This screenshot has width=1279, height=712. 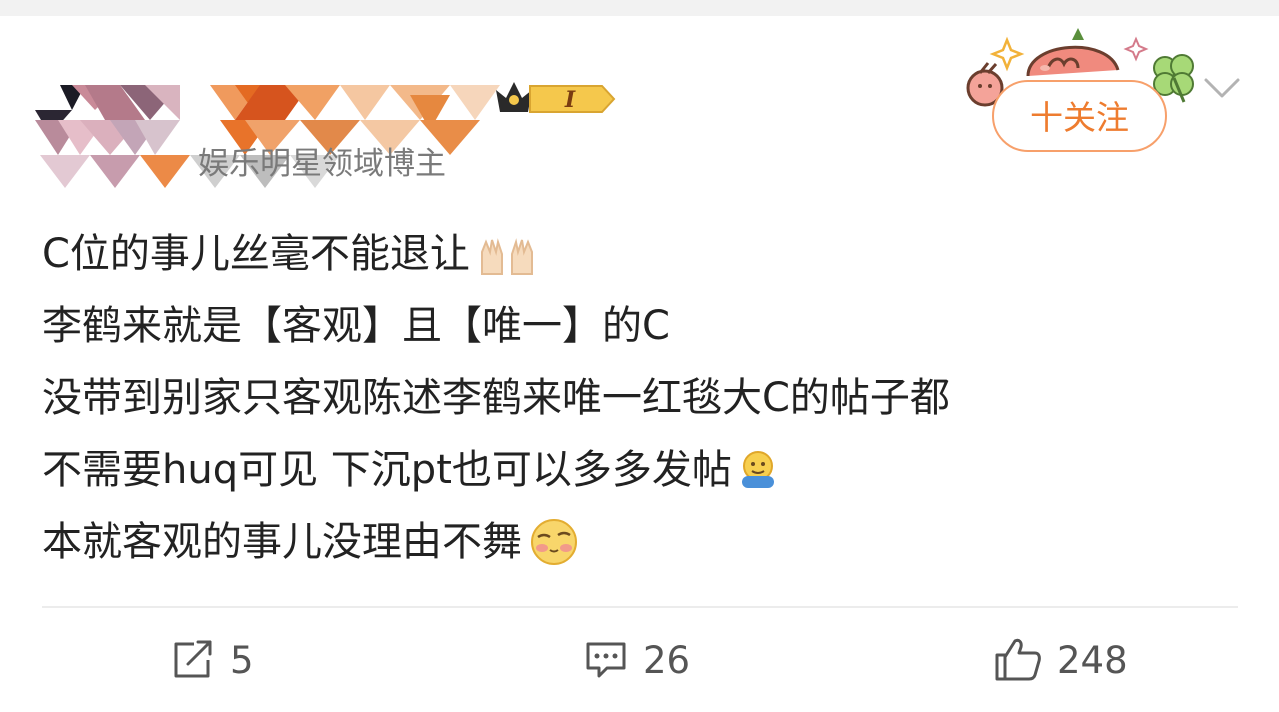 I want to click on raised-hands-emoji, so click(x=506, y=256).